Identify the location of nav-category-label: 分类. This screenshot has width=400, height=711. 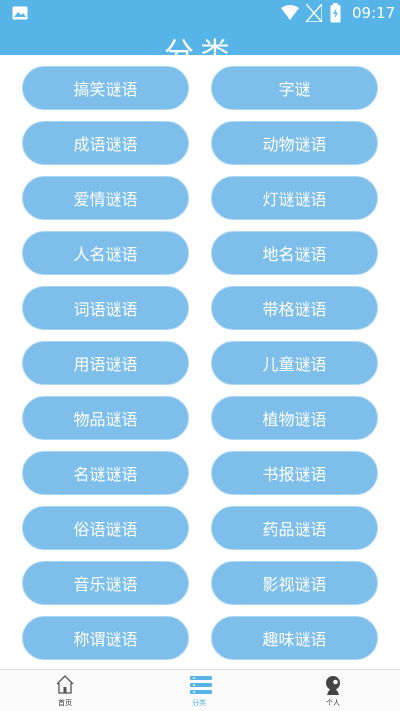
(199, 703).